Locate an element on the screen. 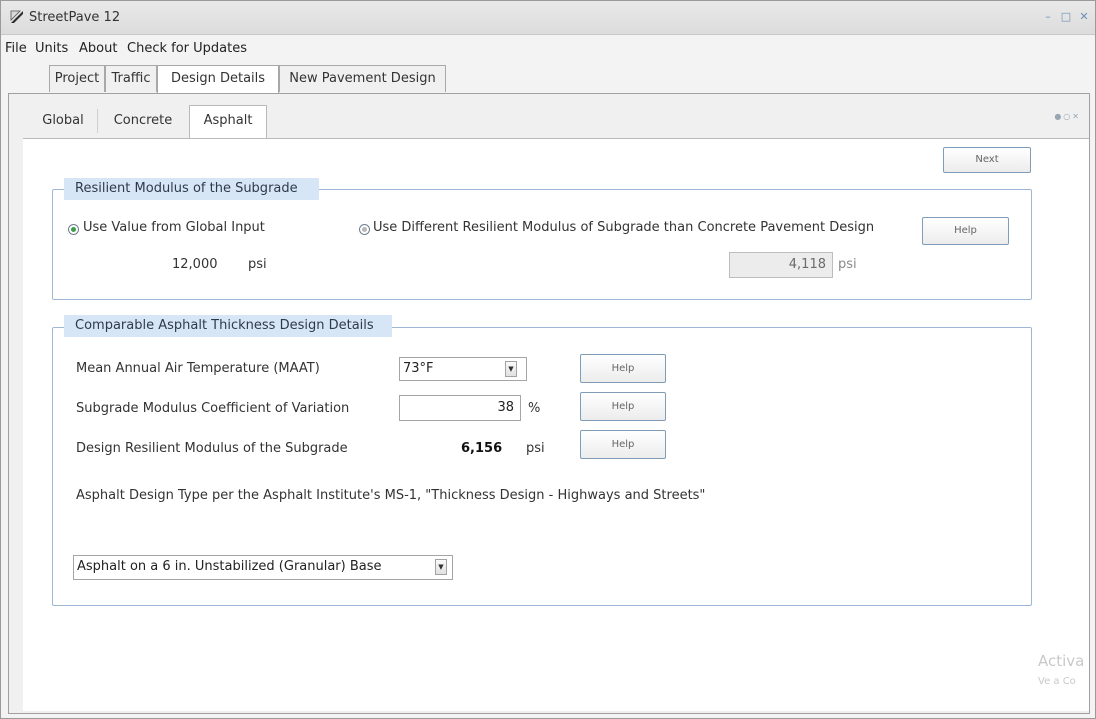  next-button: Next is located at coordinates (987, 160).